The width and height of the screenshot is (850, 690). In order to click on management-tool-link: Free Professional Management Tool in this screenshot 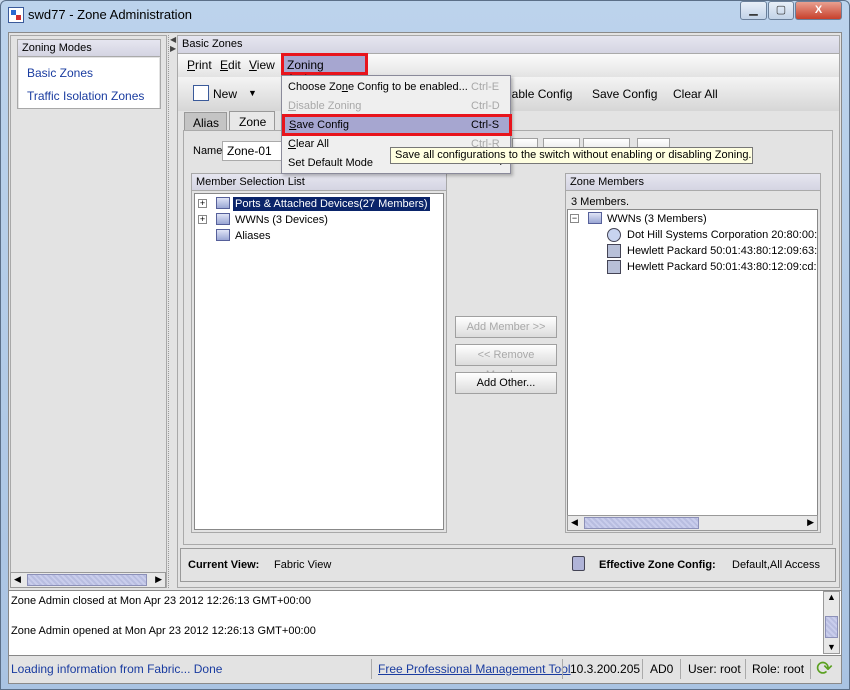, I will do `click(474, 669)`.